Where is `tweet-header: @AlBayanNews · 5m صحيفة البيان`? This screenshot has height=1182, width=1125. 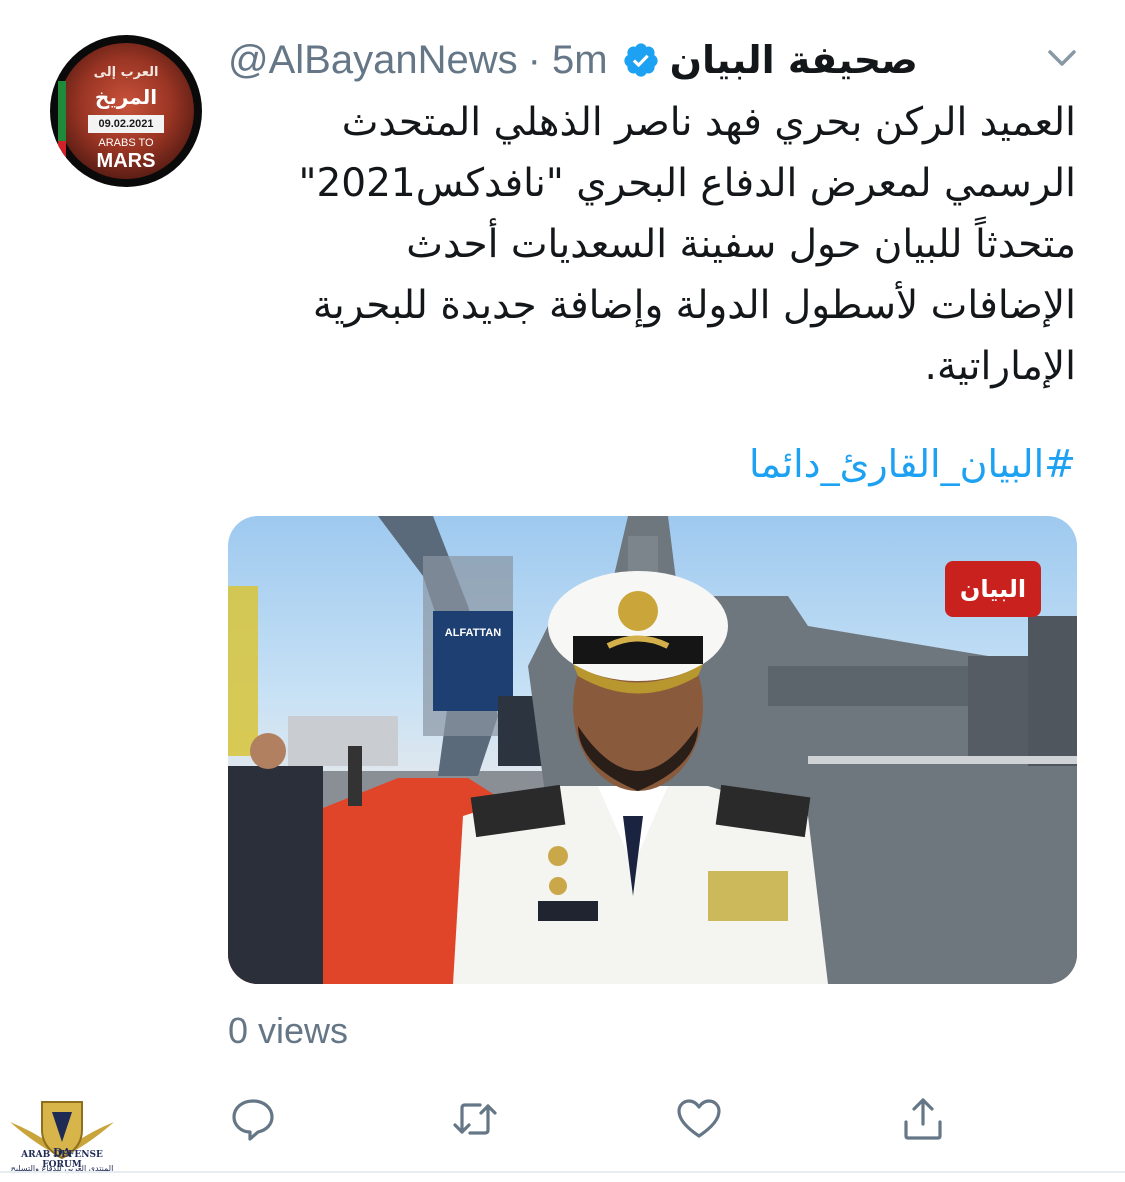 tweet-header: @AlBayanNews · 5m صحيفة البيان is located at coordinates (573, 60).